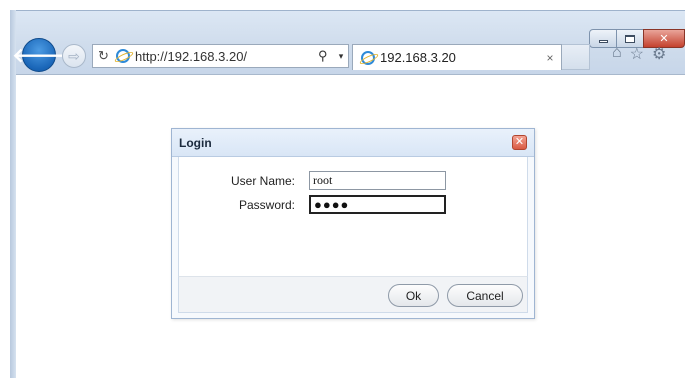 This screenshot has height=378, width=685. Describe the element at coordinates (353, 294) in the screenshot. I see `dialog-footer: Ok Cancel` at that location.